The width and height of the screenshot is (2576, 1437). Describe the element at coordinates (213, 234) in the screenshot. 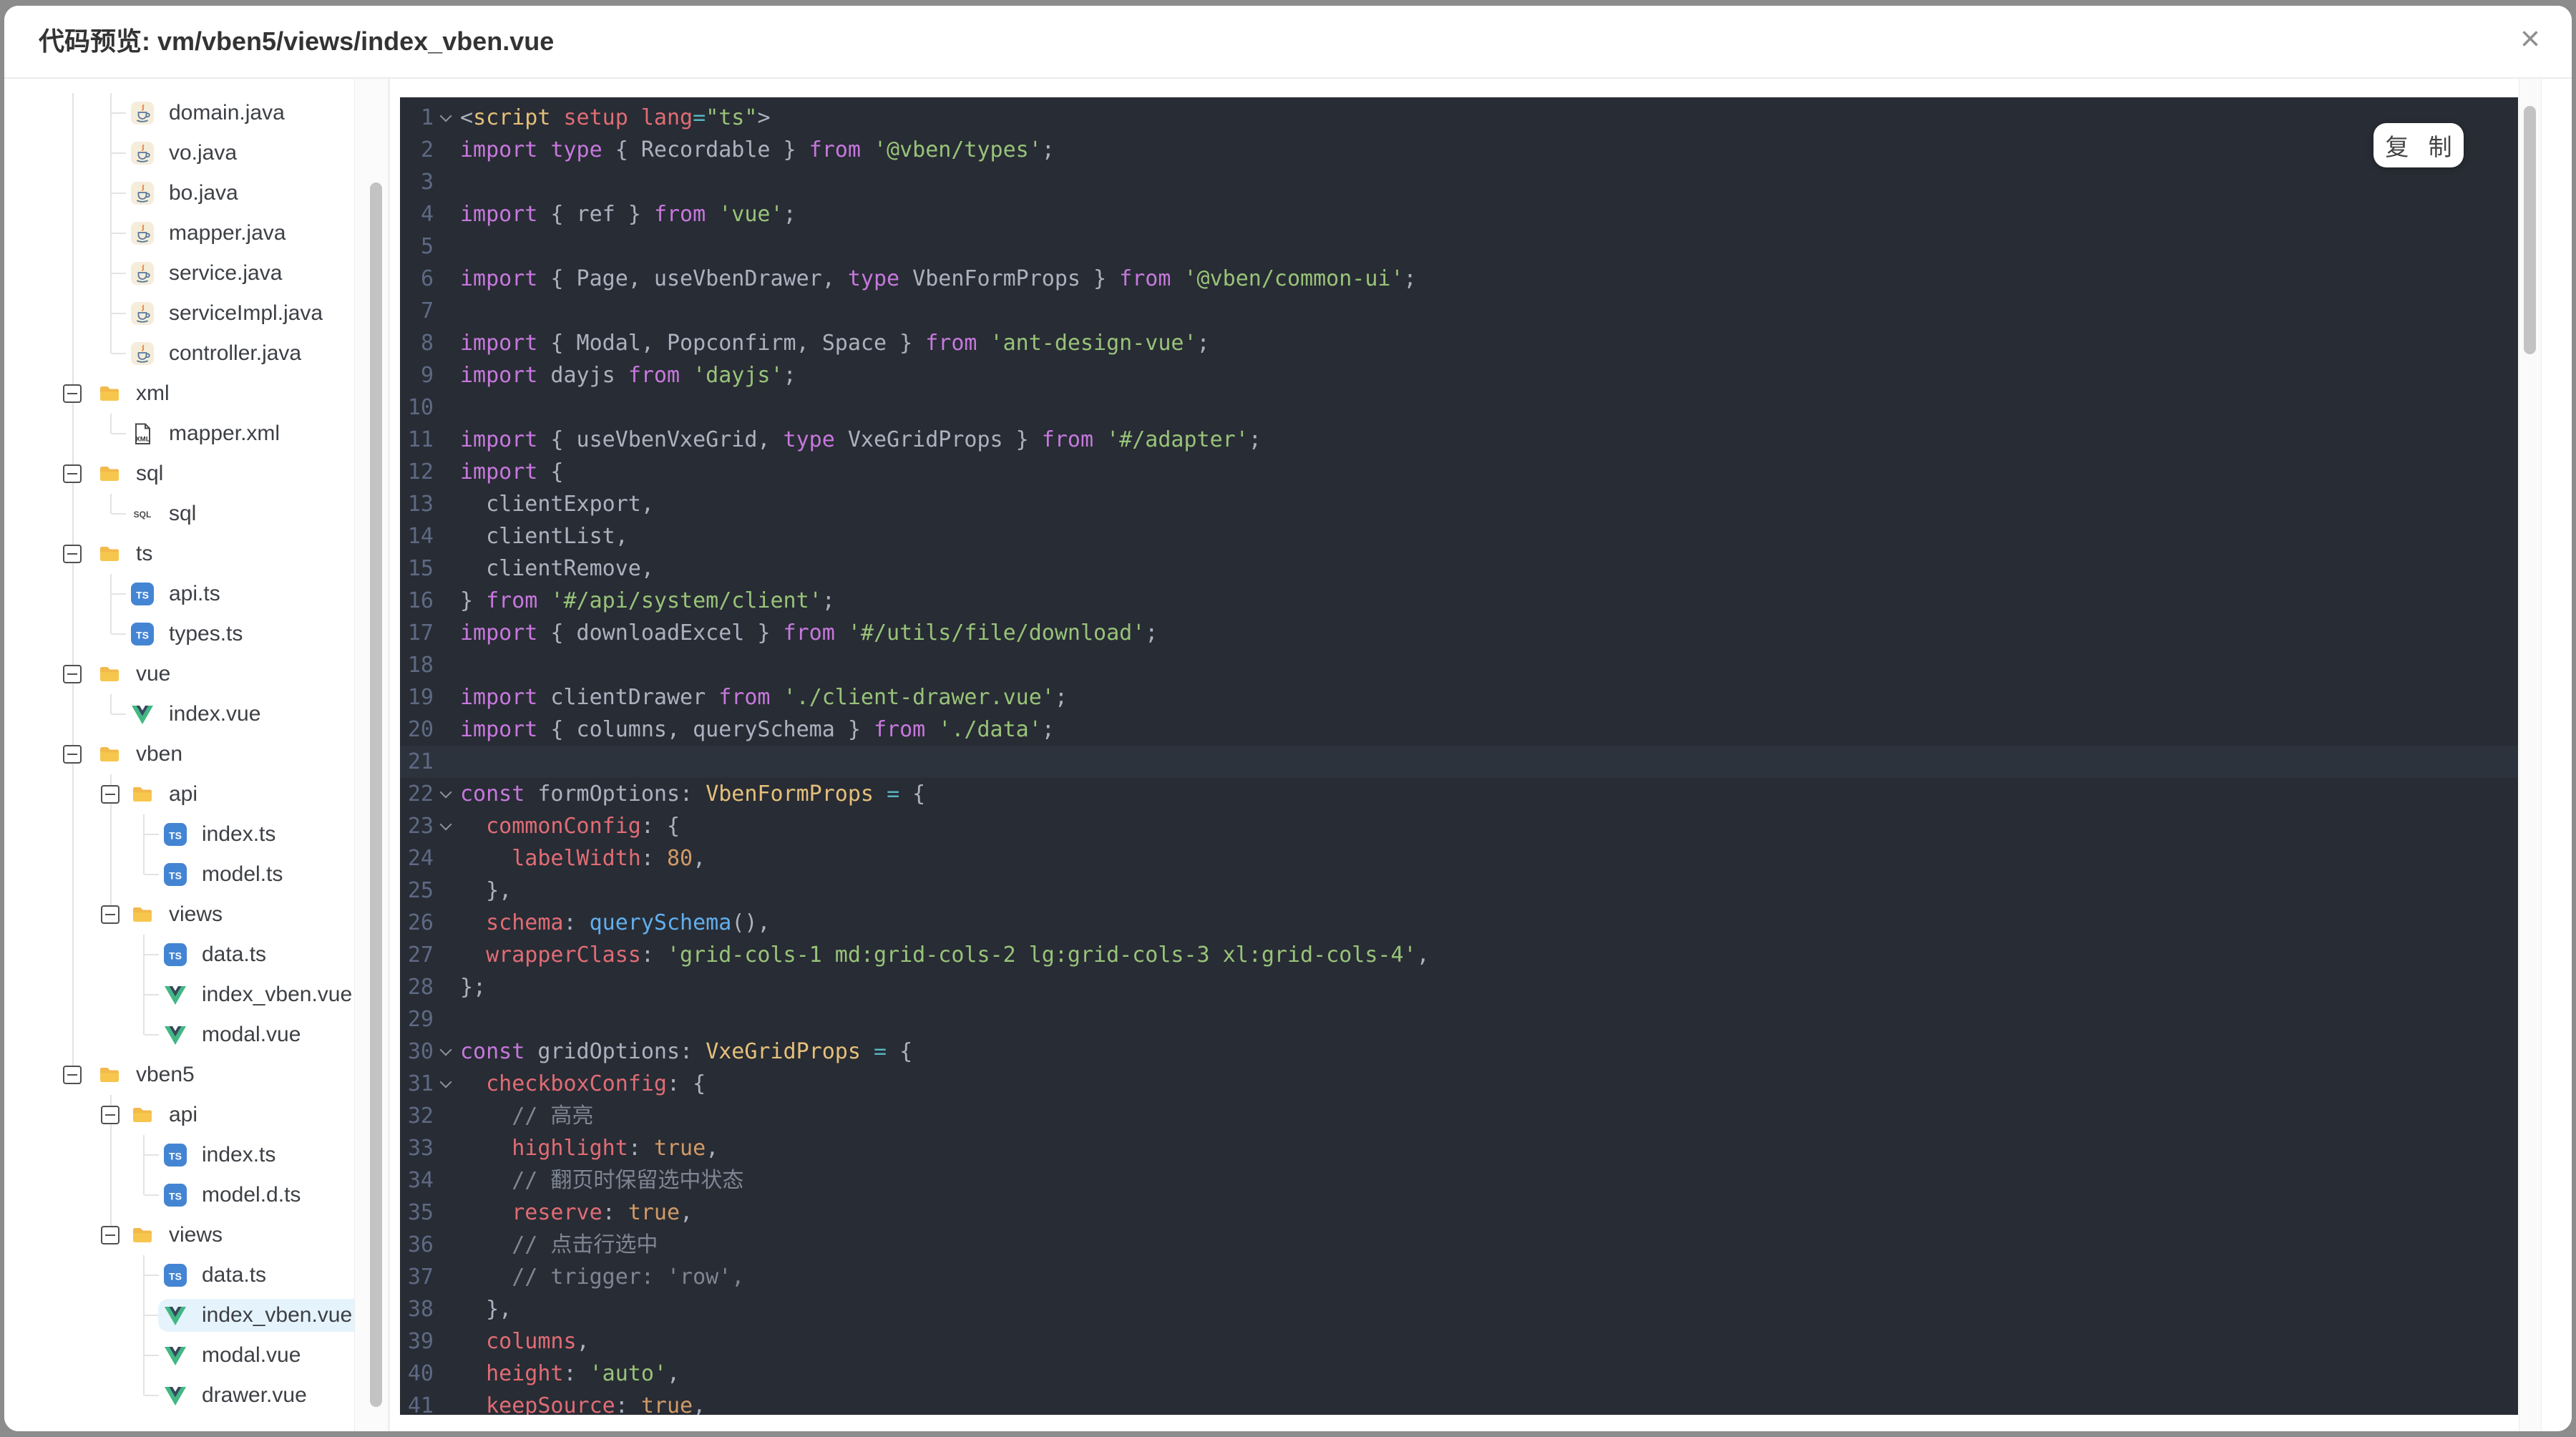

I see `tree-item: mapper.java` at that location.